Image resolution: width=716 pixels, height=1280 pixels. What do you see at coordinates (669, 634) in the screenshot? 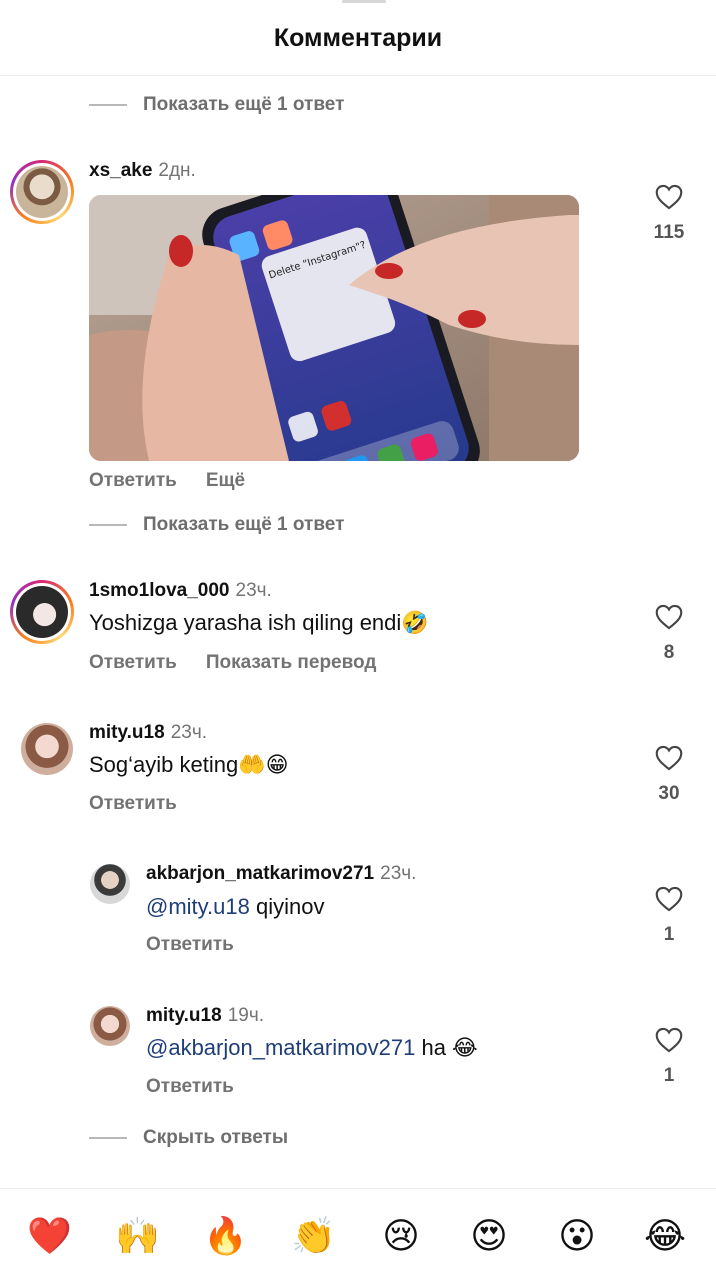
I see `like-control: 8` at bounding box center [669, 634].